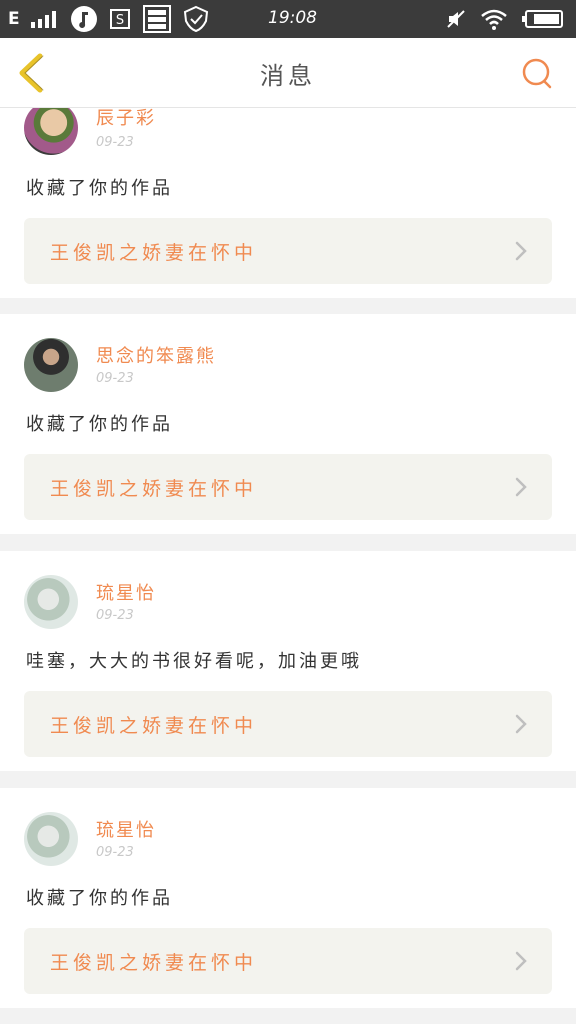 This screenshot has height=1024, width=576. What do you see at coordinates (542, 19) in the screenshot?
I see `battery-icon` at bounding box center [542, 19].